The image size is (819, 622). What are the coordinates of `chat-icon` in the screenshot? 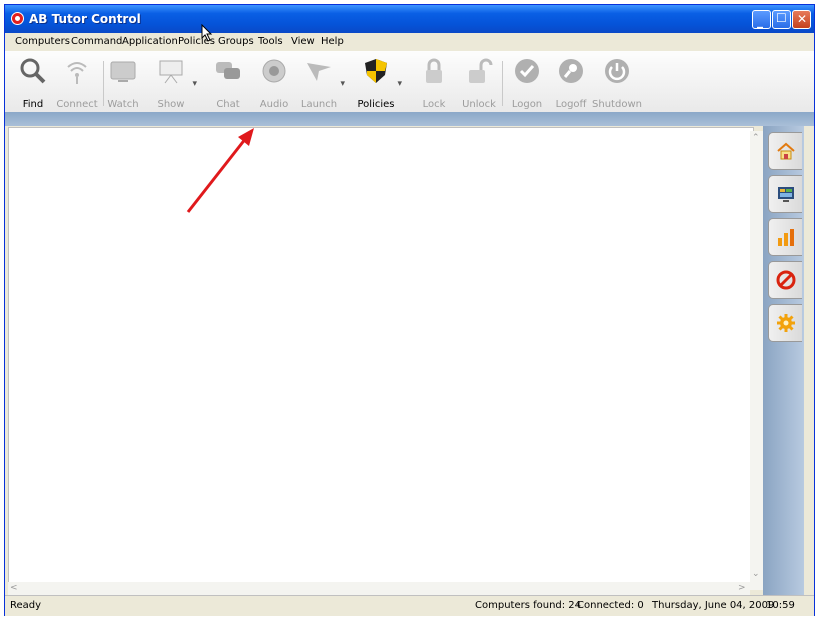 It's located at (228, 70).